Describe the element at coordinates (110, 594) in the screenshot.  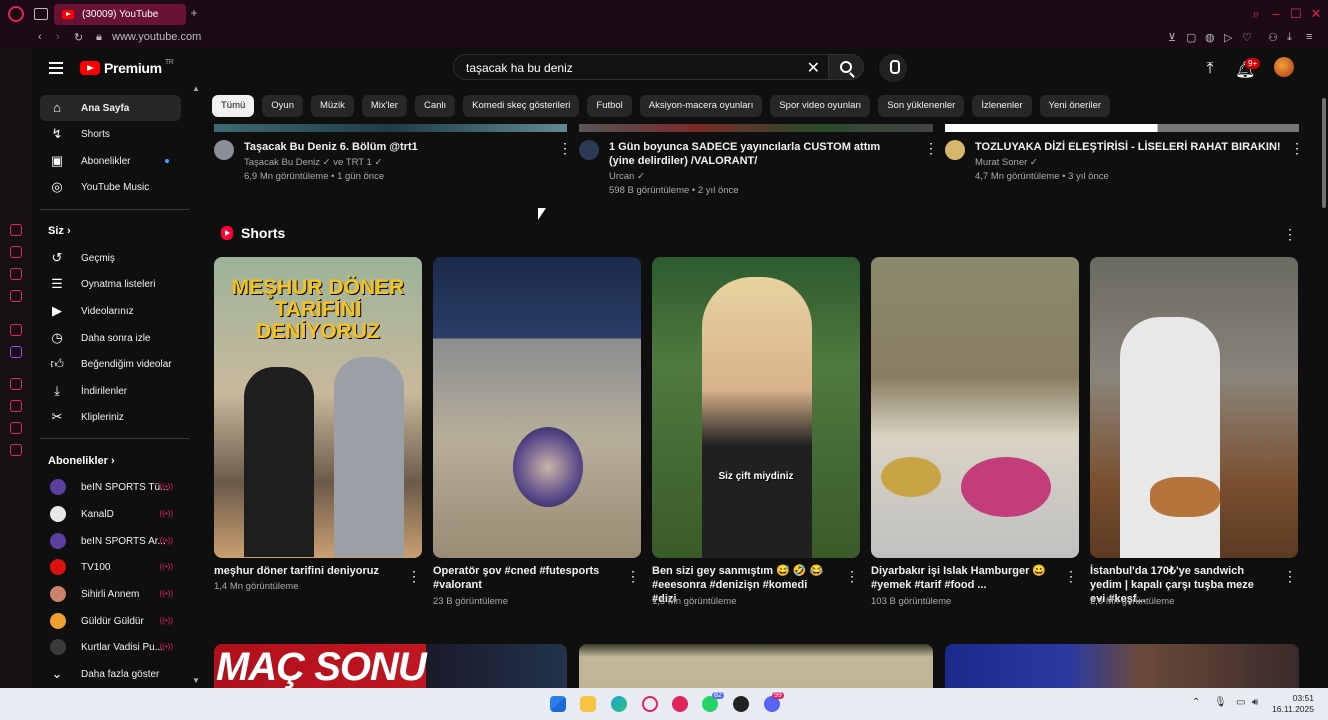
I see `sidebar-channel: Sihirli Annem ((•))` at that location.